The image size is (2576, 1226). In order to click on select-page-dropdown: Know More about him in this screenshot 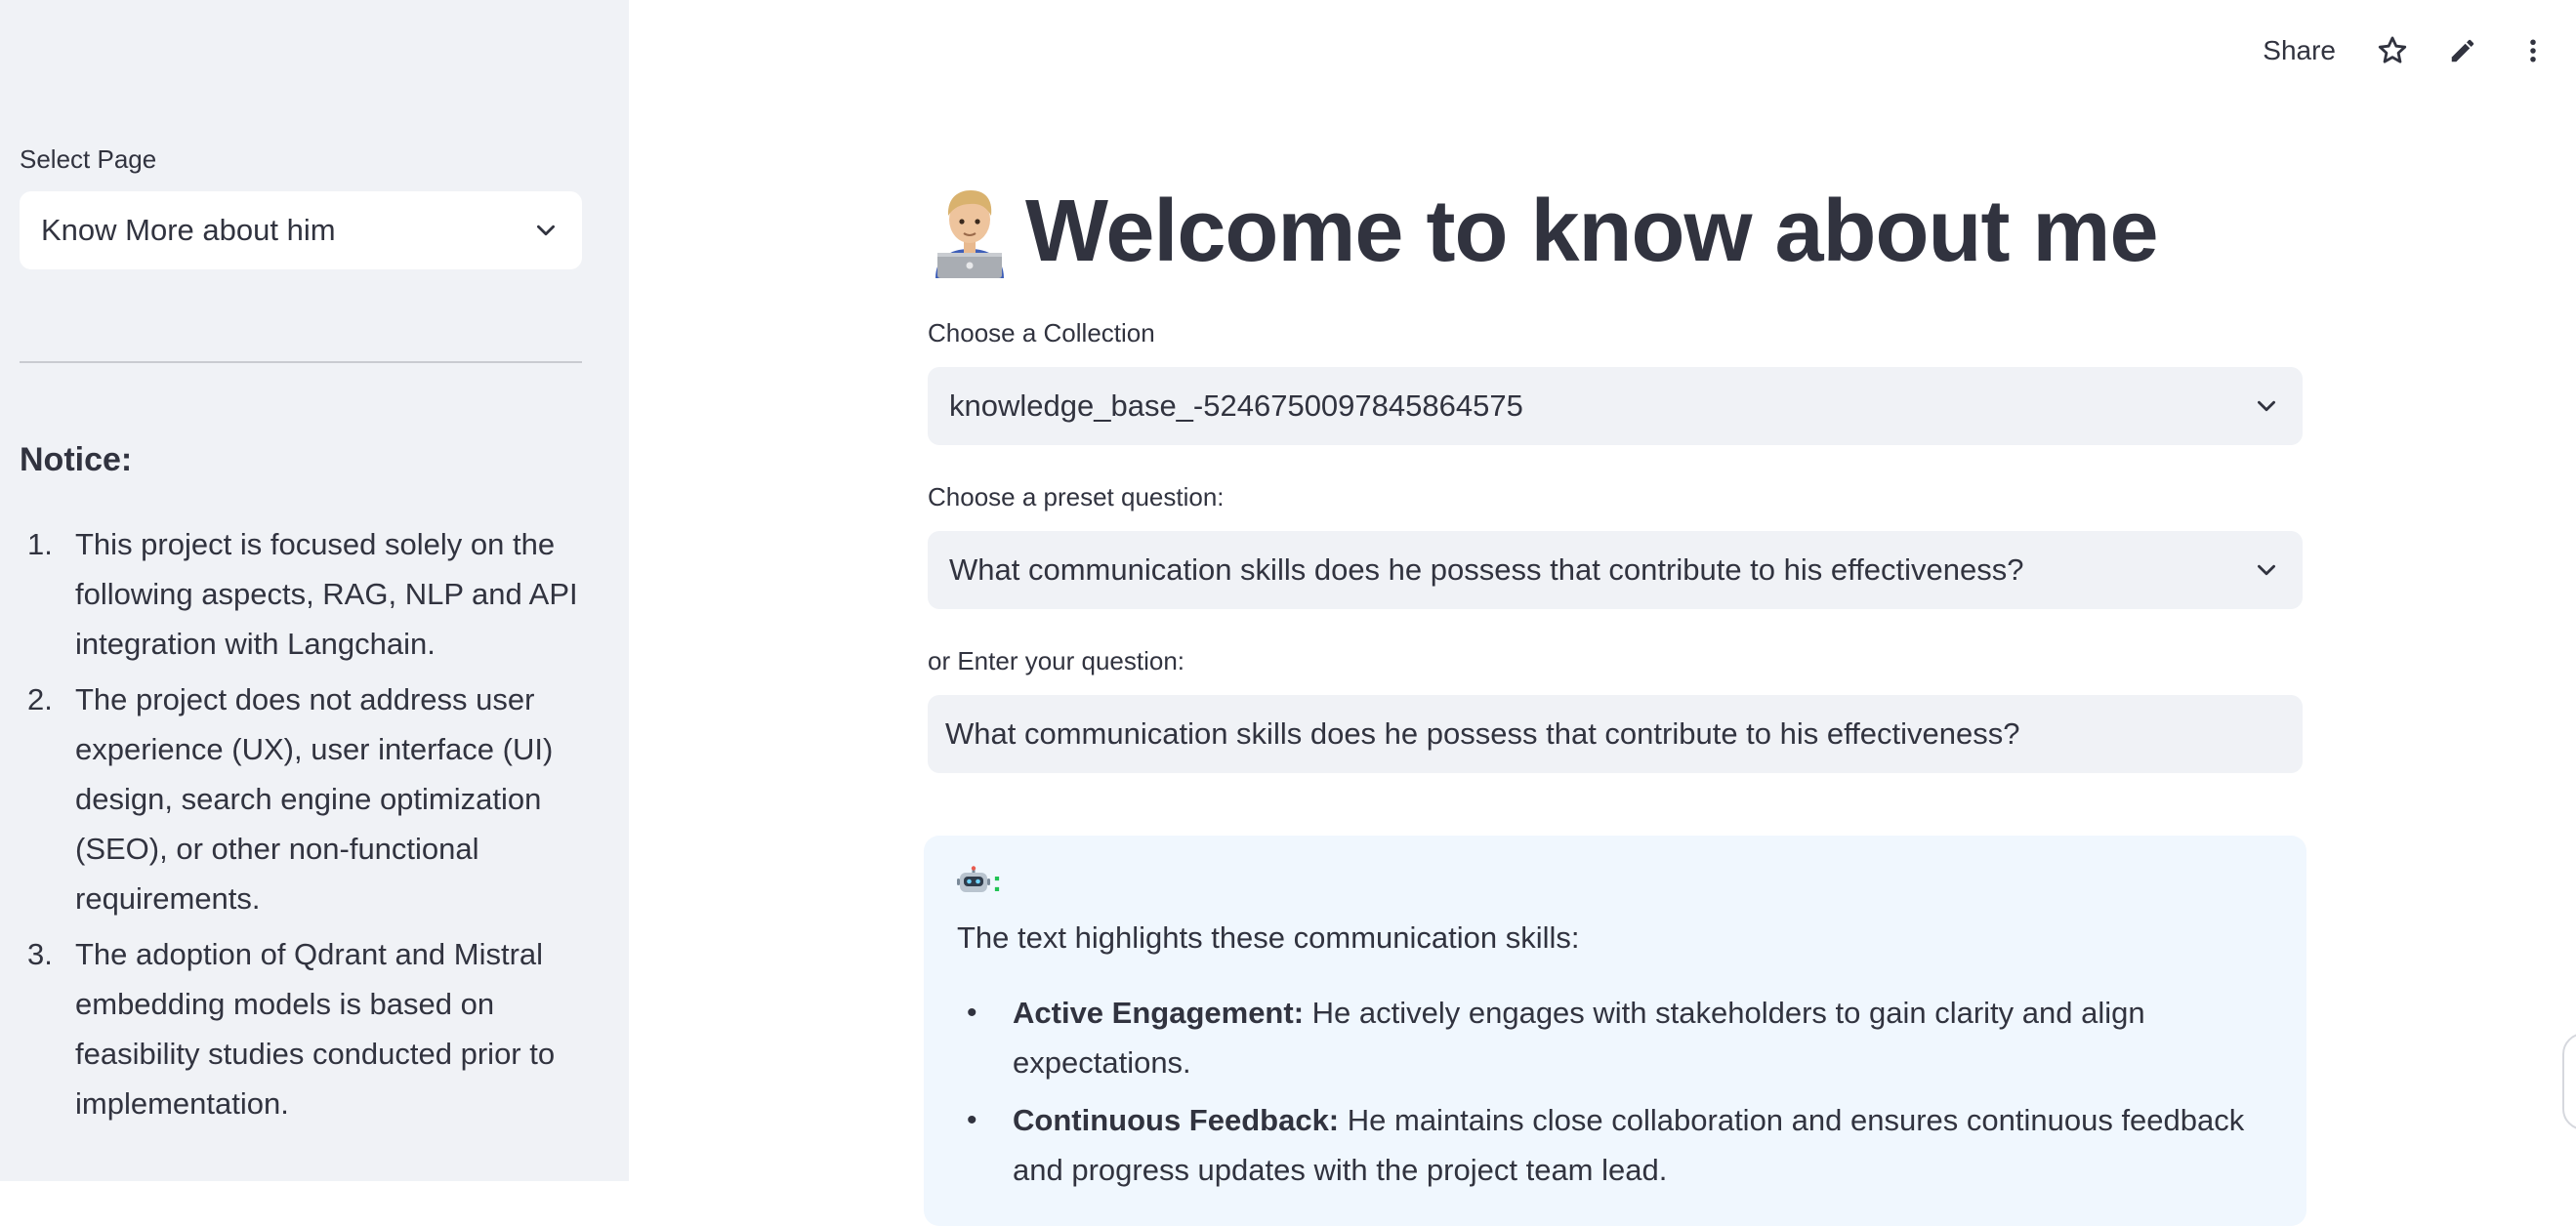, I will do `click(301, 230)`.